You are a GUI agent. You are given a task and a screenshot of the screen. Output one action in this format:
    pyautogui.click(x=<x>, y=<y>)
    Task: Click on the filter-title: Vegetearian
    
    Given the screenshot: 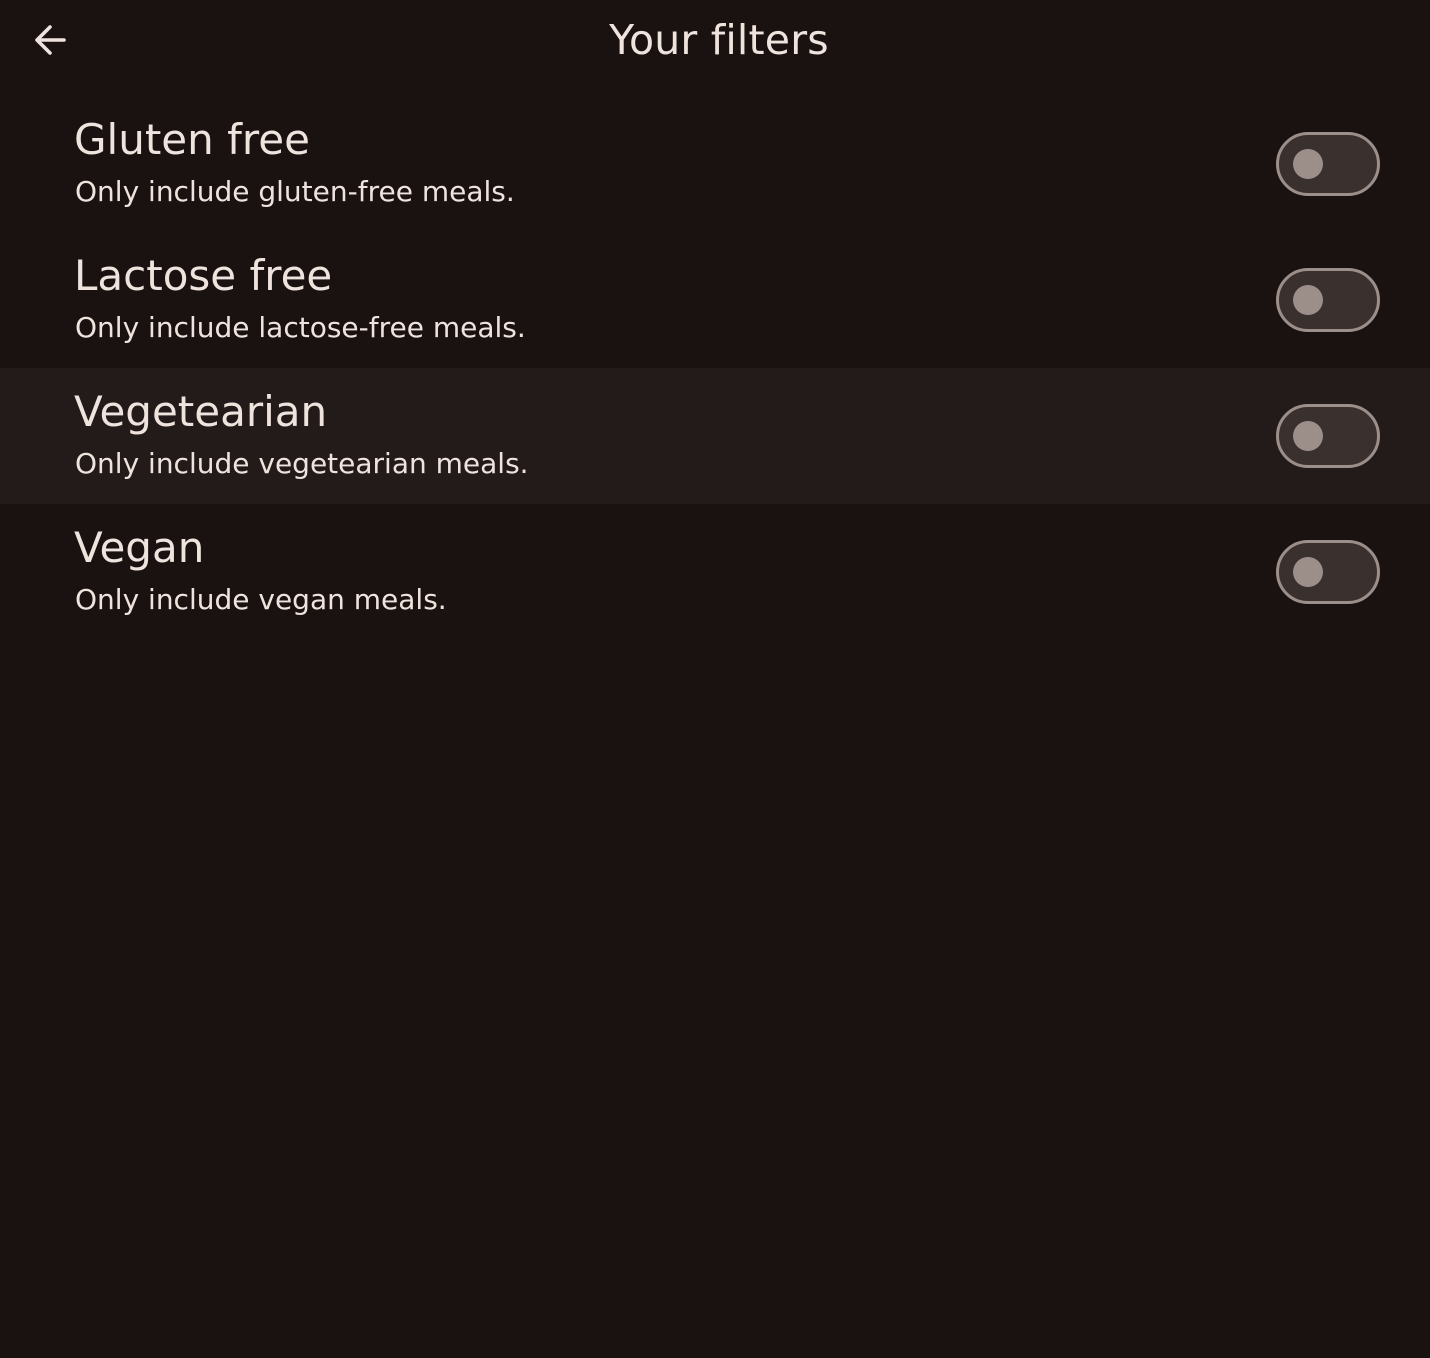 What is the action you would take?
    pyautogui.click(x=201, y=411)
    